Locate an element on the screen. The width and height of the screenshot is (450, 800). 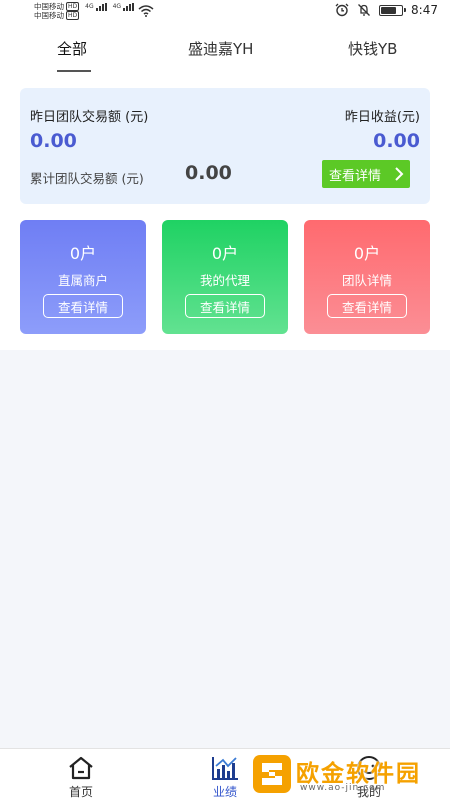
watermark: 欧金软件园 www.ao-jin.com is located at coordinates (348, 775).